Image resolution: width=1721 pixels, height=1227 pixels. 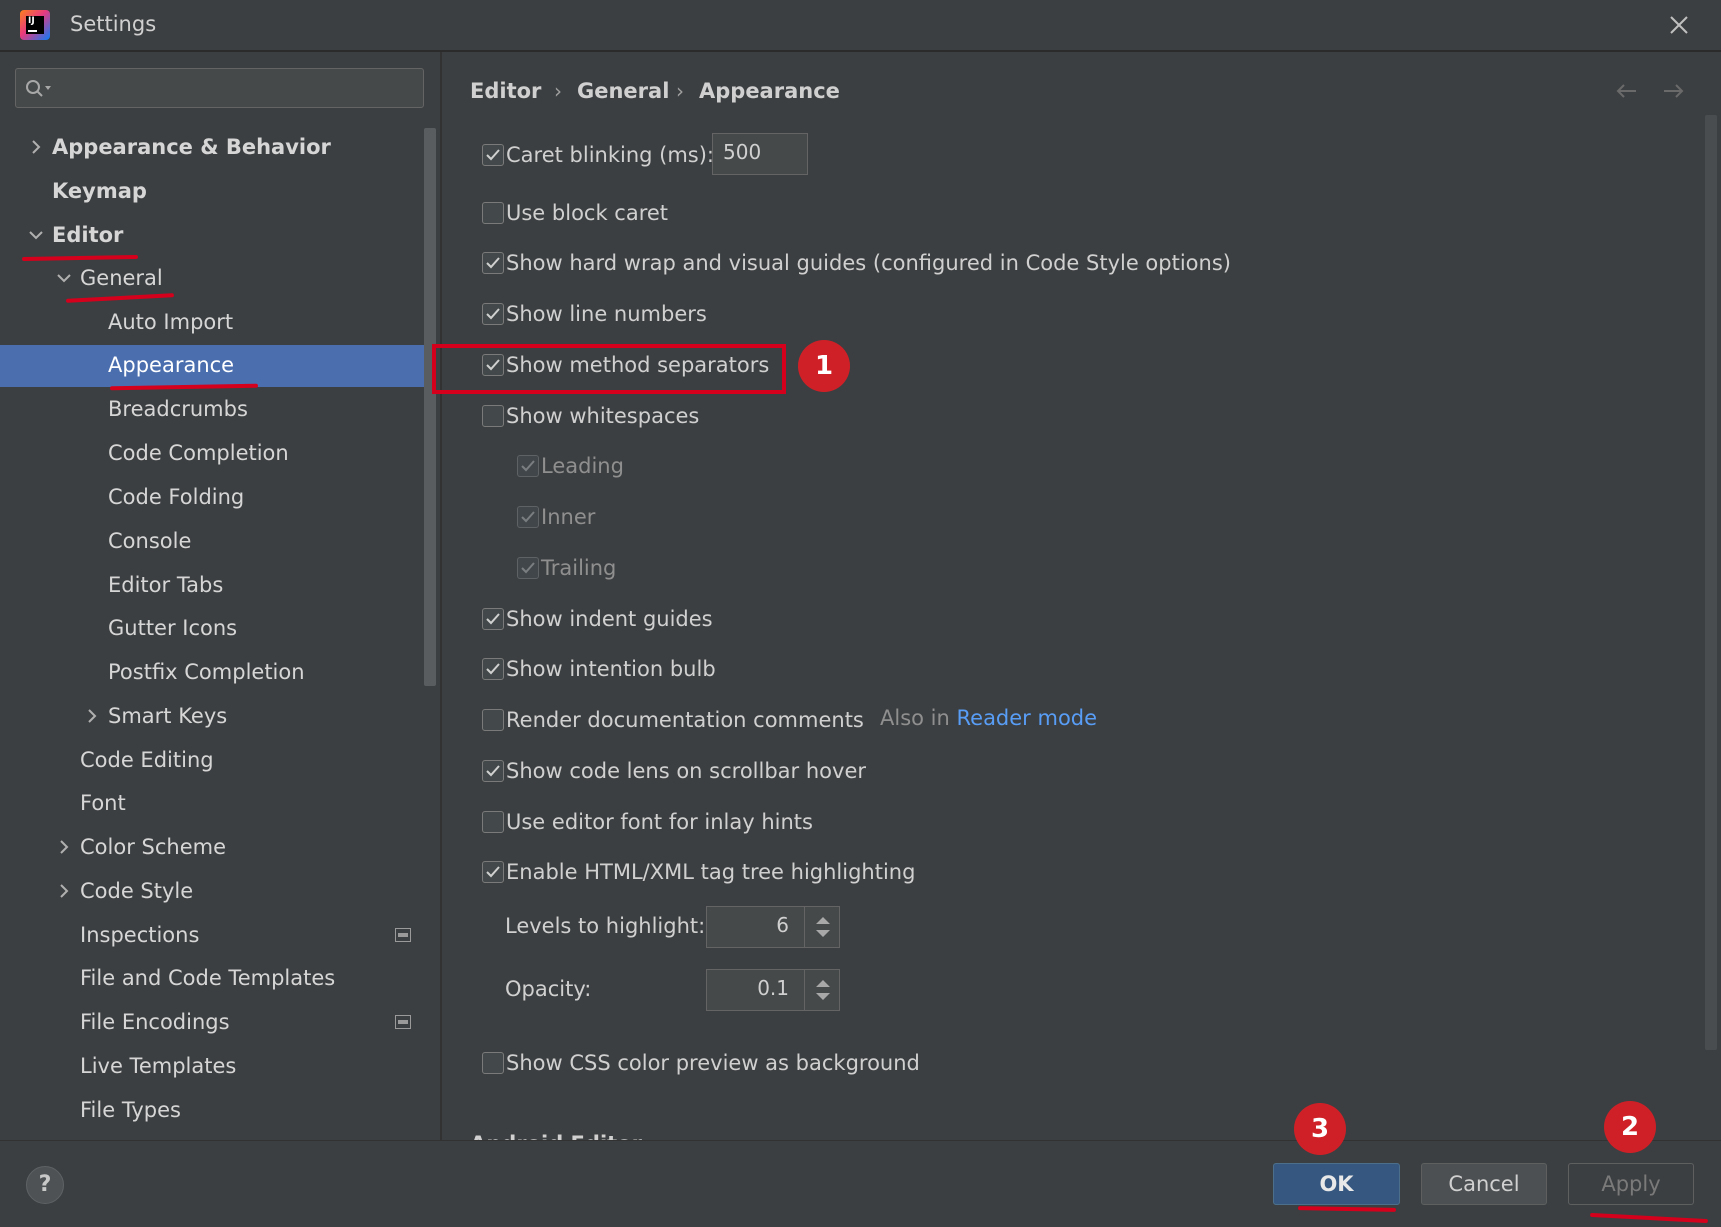 I want to click on indent-guides-label: Show indent guides, so click(x=609, y=619).